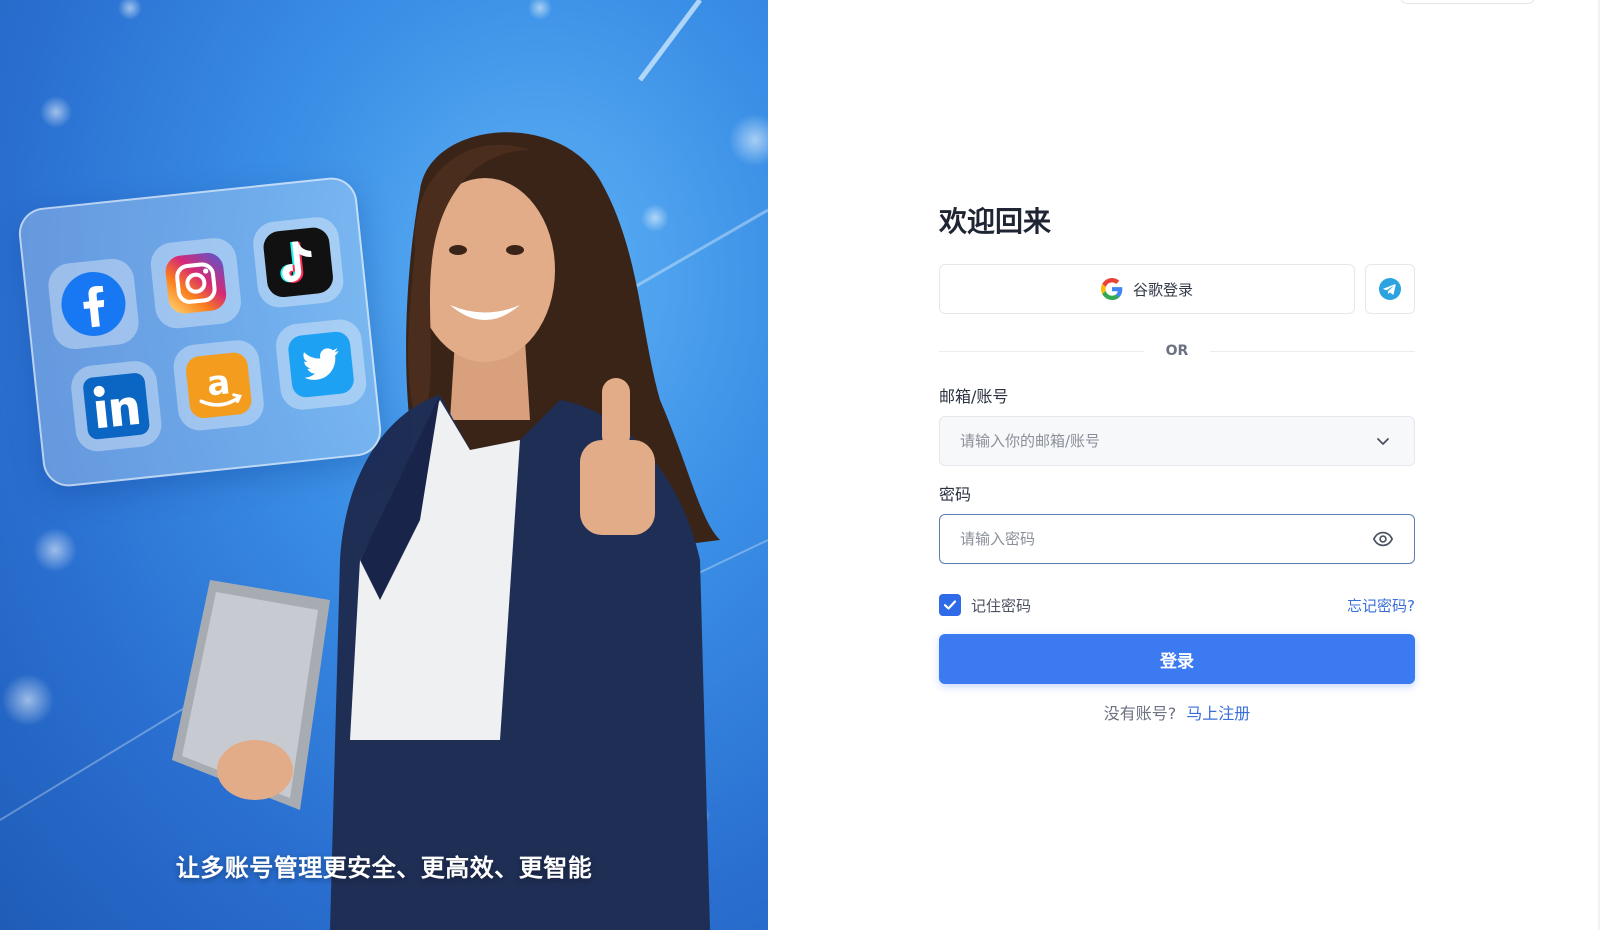  I want to click on amazon-icon: a, so click(218, 385).